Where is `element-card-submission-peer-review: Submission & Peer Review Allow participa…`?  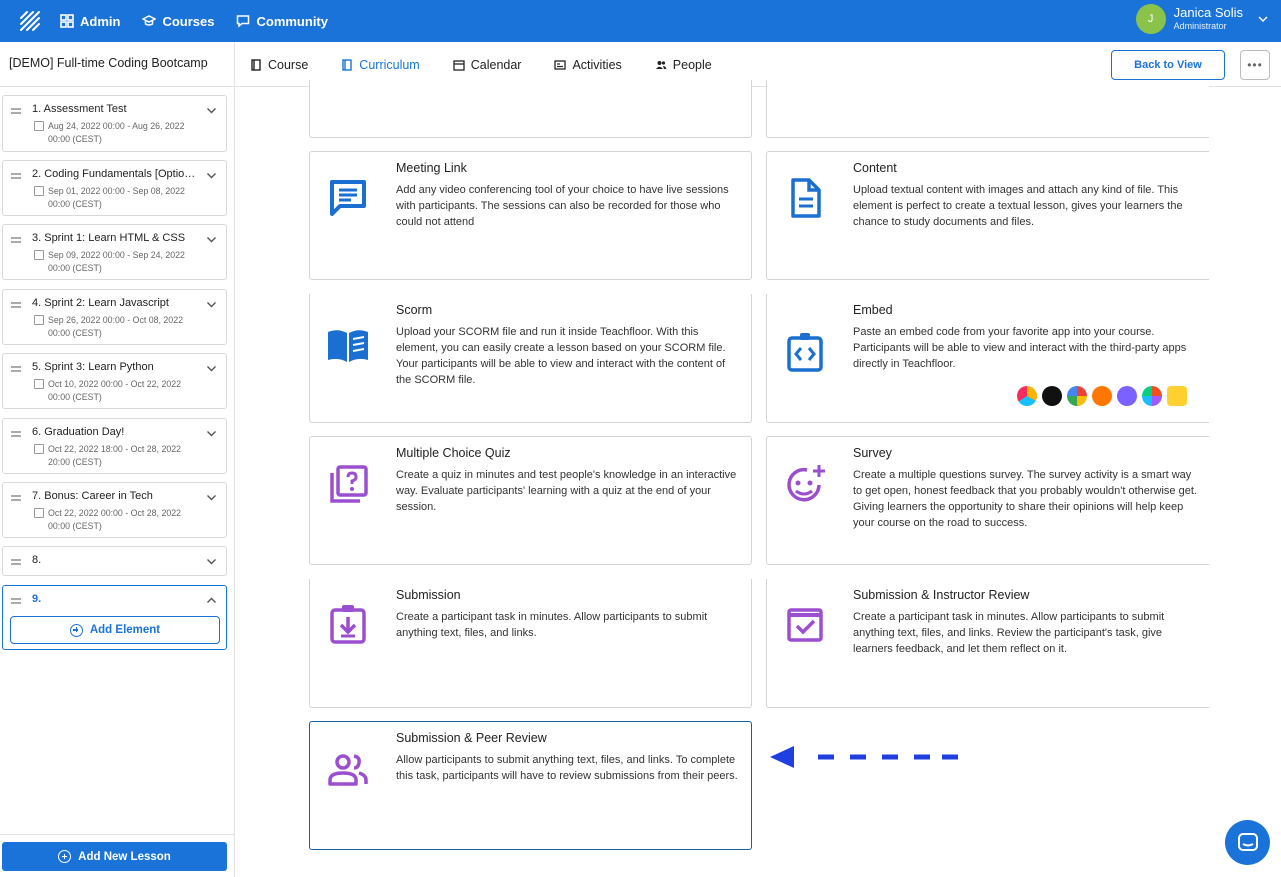
element-card-submission-peer-review: Submission & Peer Review Allow participa… is located at coordinates (530, 785).